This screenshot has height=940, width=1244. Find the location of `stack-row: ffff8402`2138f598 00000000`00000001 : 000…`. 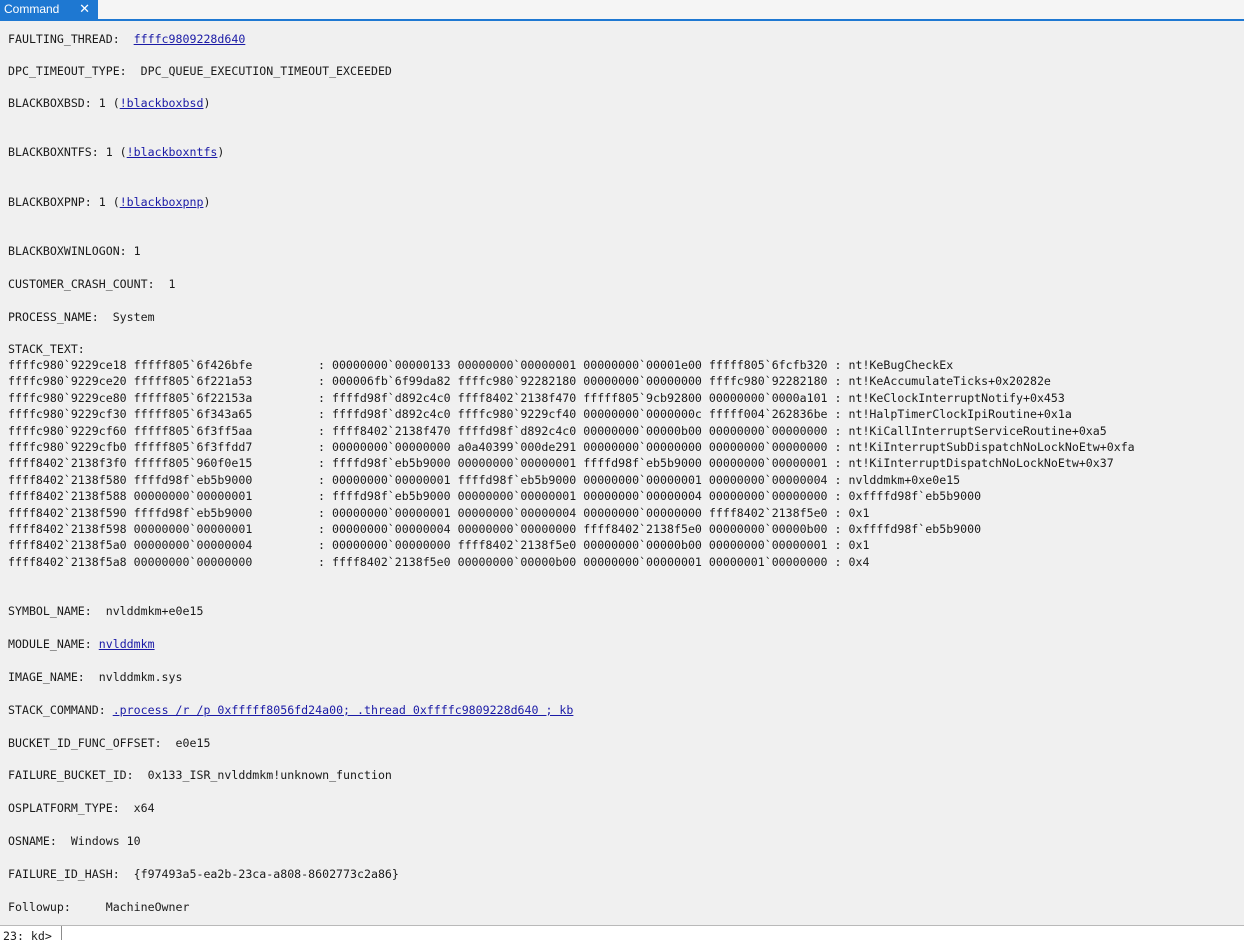

stack-row: ffff8402`2138f598 00000000`00000001 : 000… is located at coordinates (571, 529).